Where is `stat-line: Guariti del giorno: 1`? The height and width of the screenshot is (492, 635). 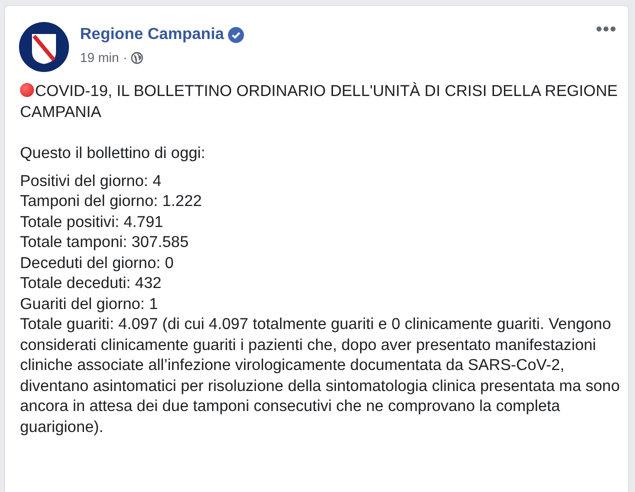
stat-line: Guariti del giorno: 1 is located at coordinates (89, 304).